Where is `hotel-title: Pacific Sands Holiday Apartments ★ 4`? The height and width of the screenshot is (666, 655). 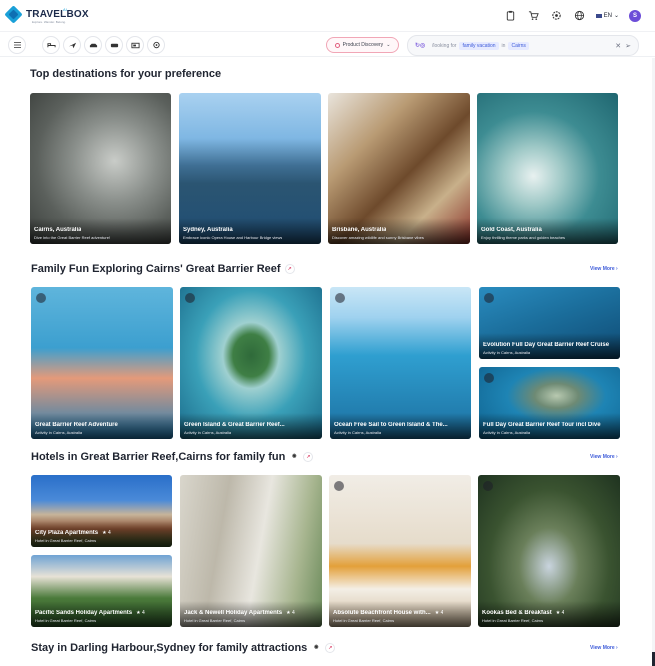 hotel-title: Pacific Sands Holiday Apartments ★ 4 is located at coordinates (90, 613).